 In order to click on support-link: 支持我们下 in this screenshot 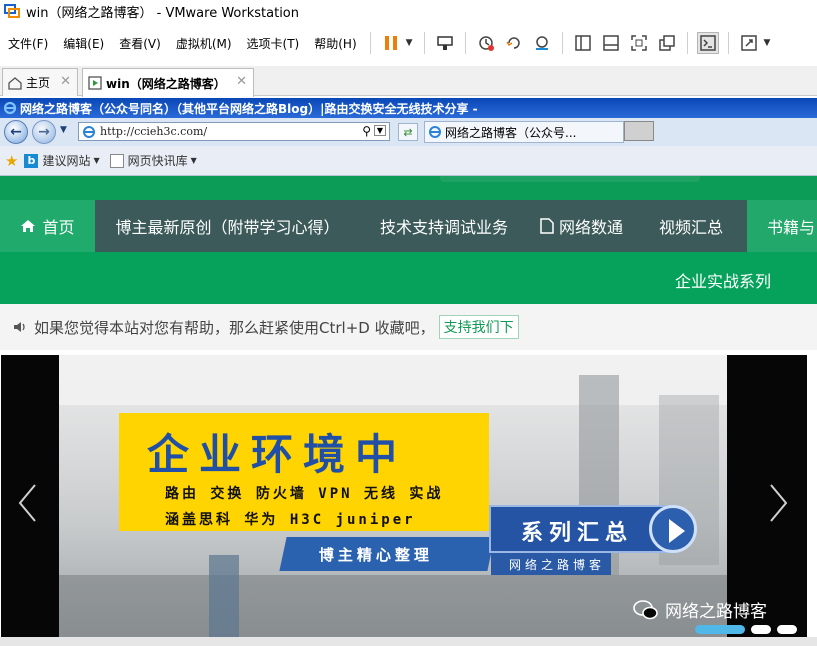, I will do `click(478, 327)`.